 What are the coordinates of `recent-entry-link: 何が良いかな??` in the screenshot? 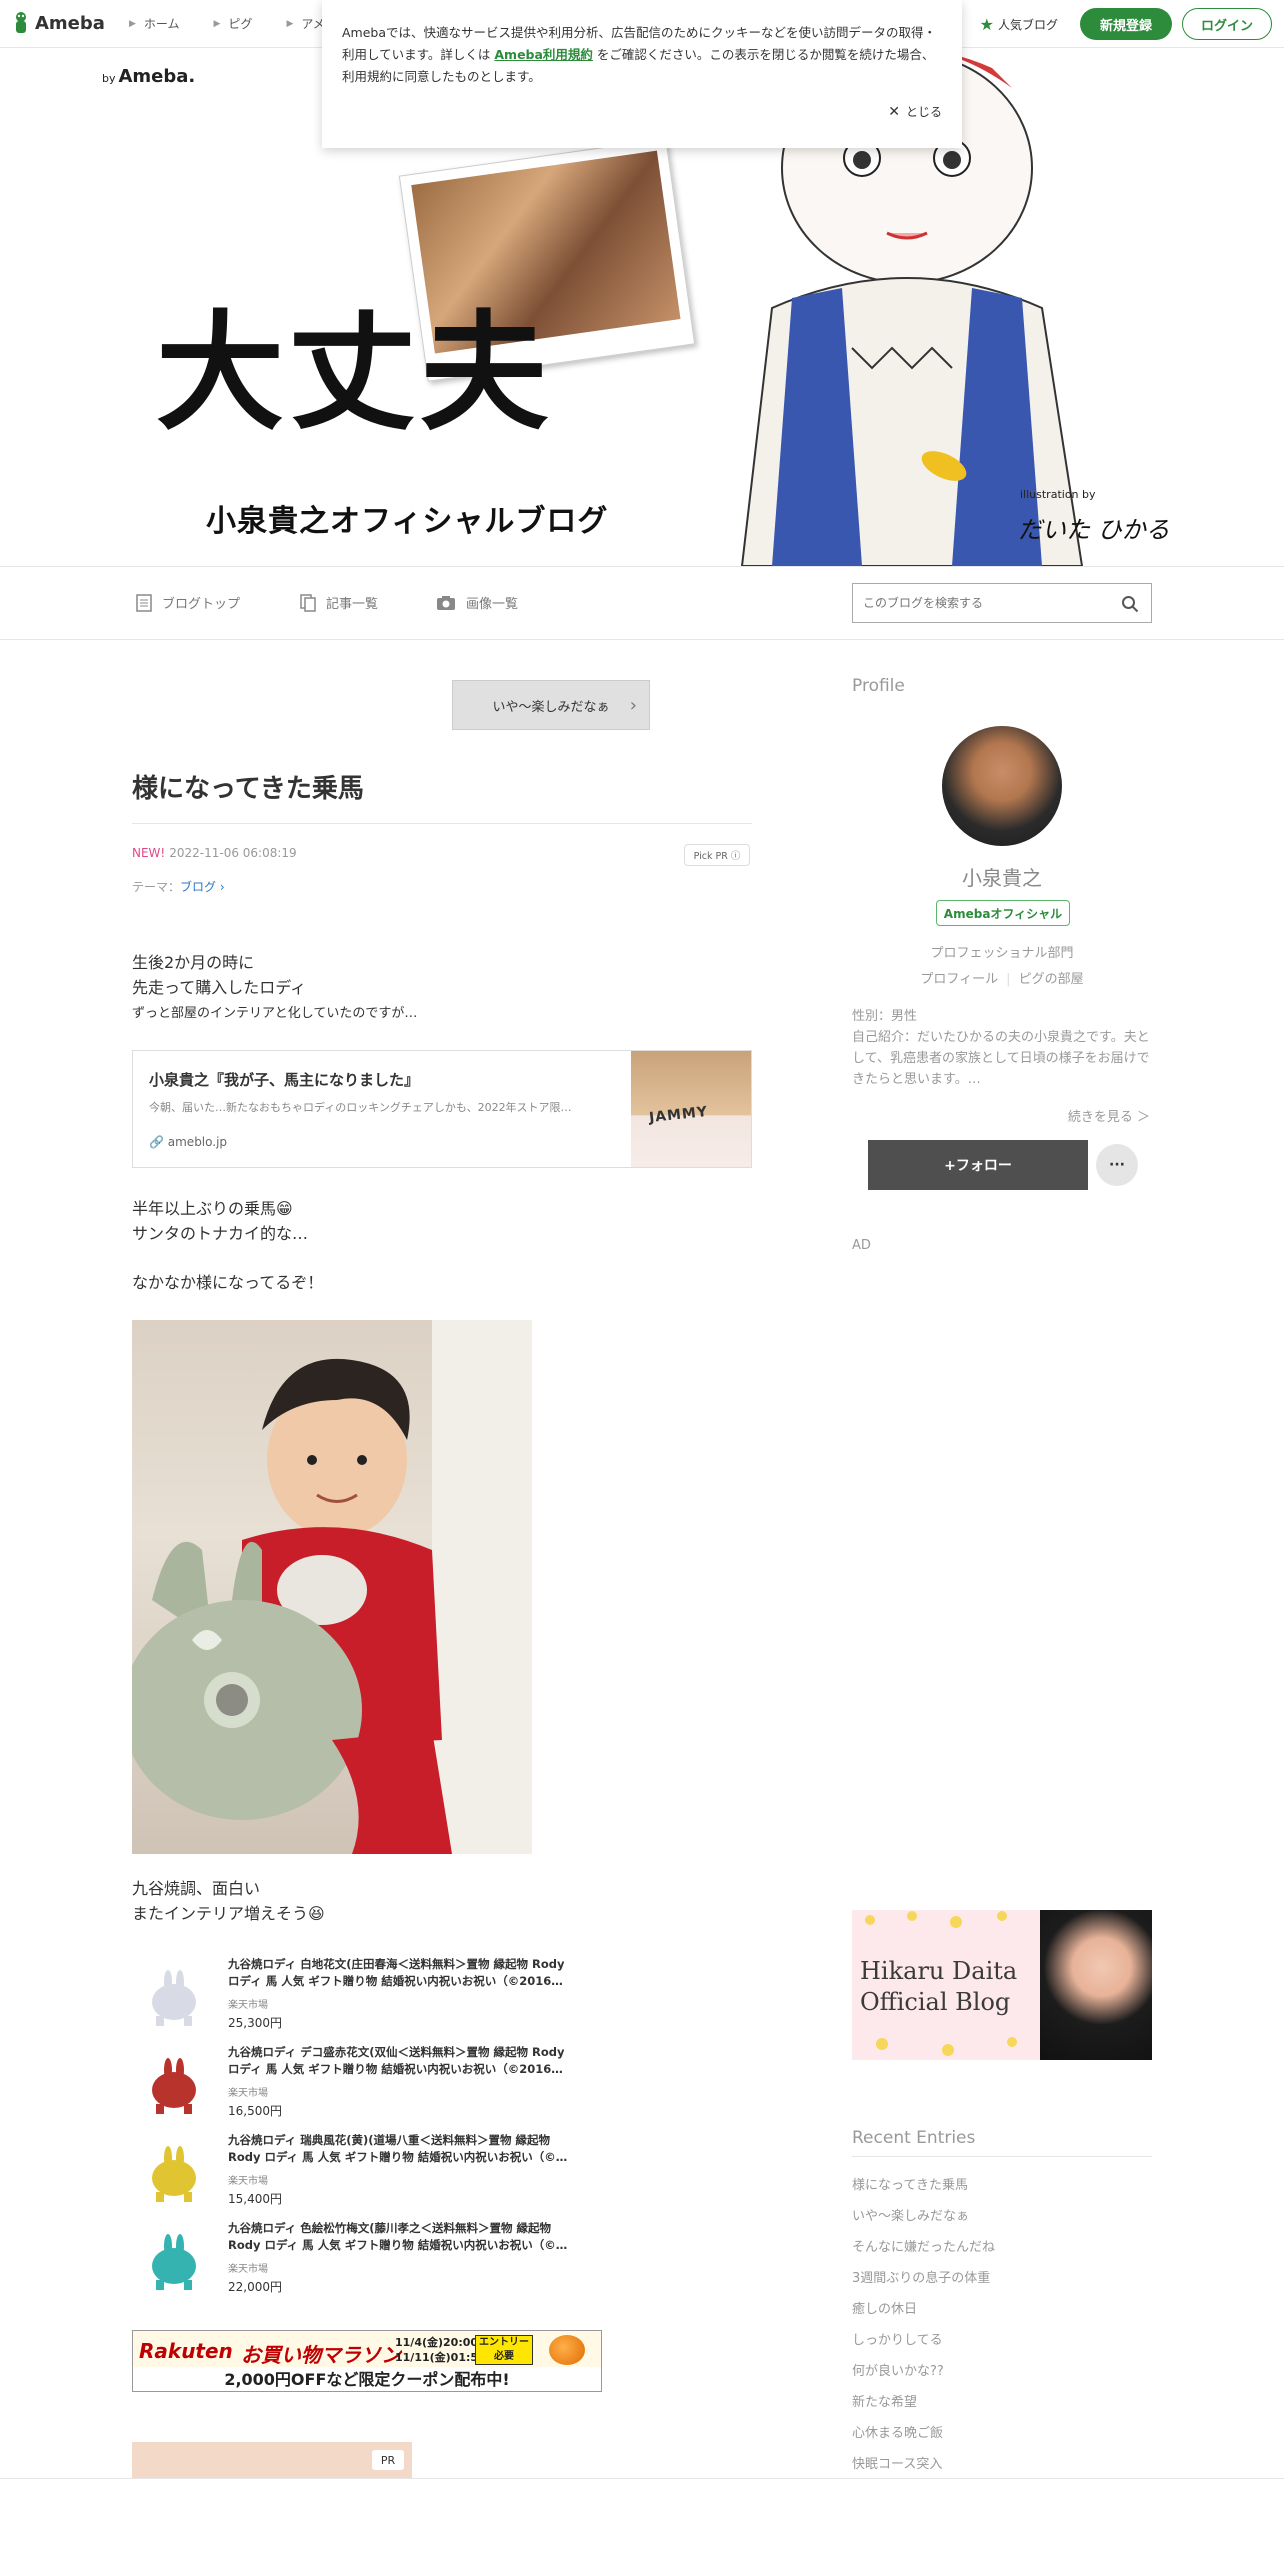 It's located at (1002, 2371).